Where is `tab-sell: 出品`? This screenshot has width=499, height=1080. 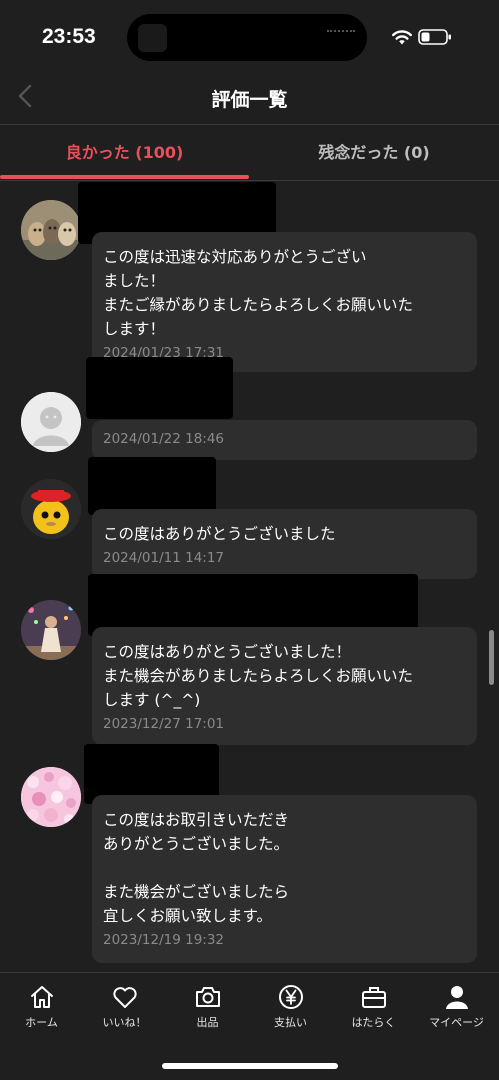
tab-sell: 出品 is located at coordinates (207, 1006).